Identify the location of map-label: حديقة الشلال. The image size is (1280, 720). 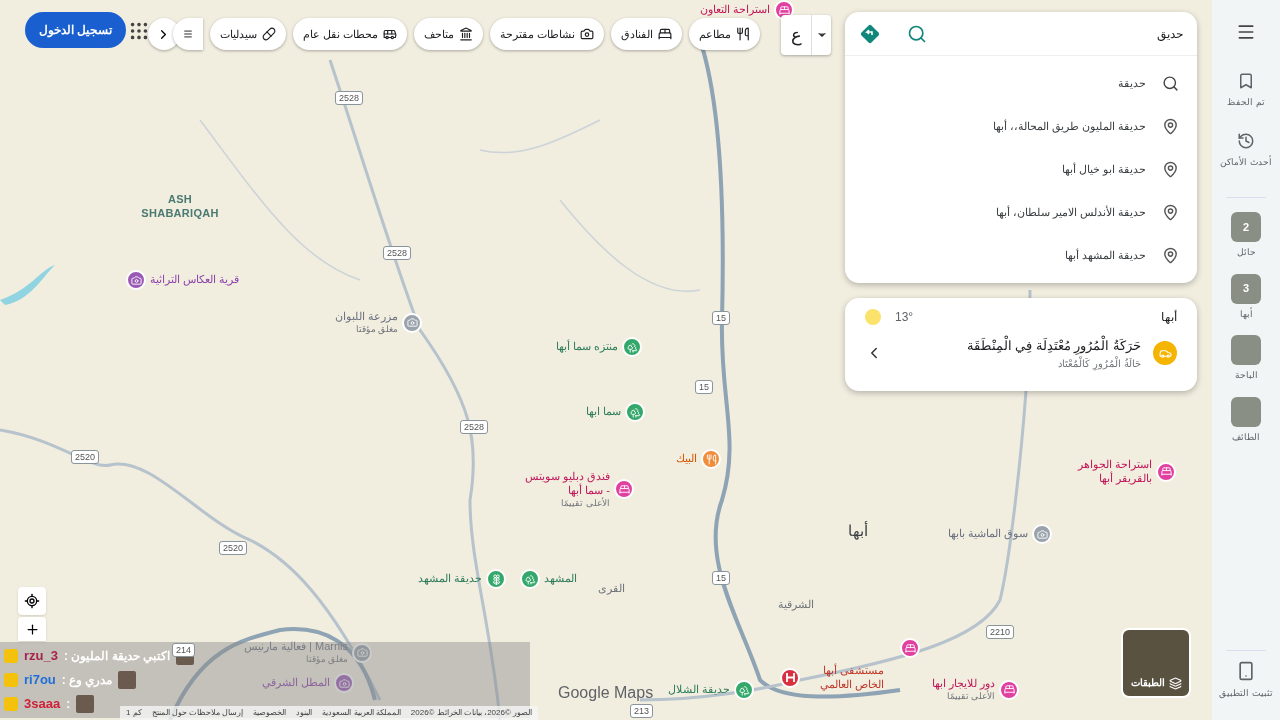
(699, 690).